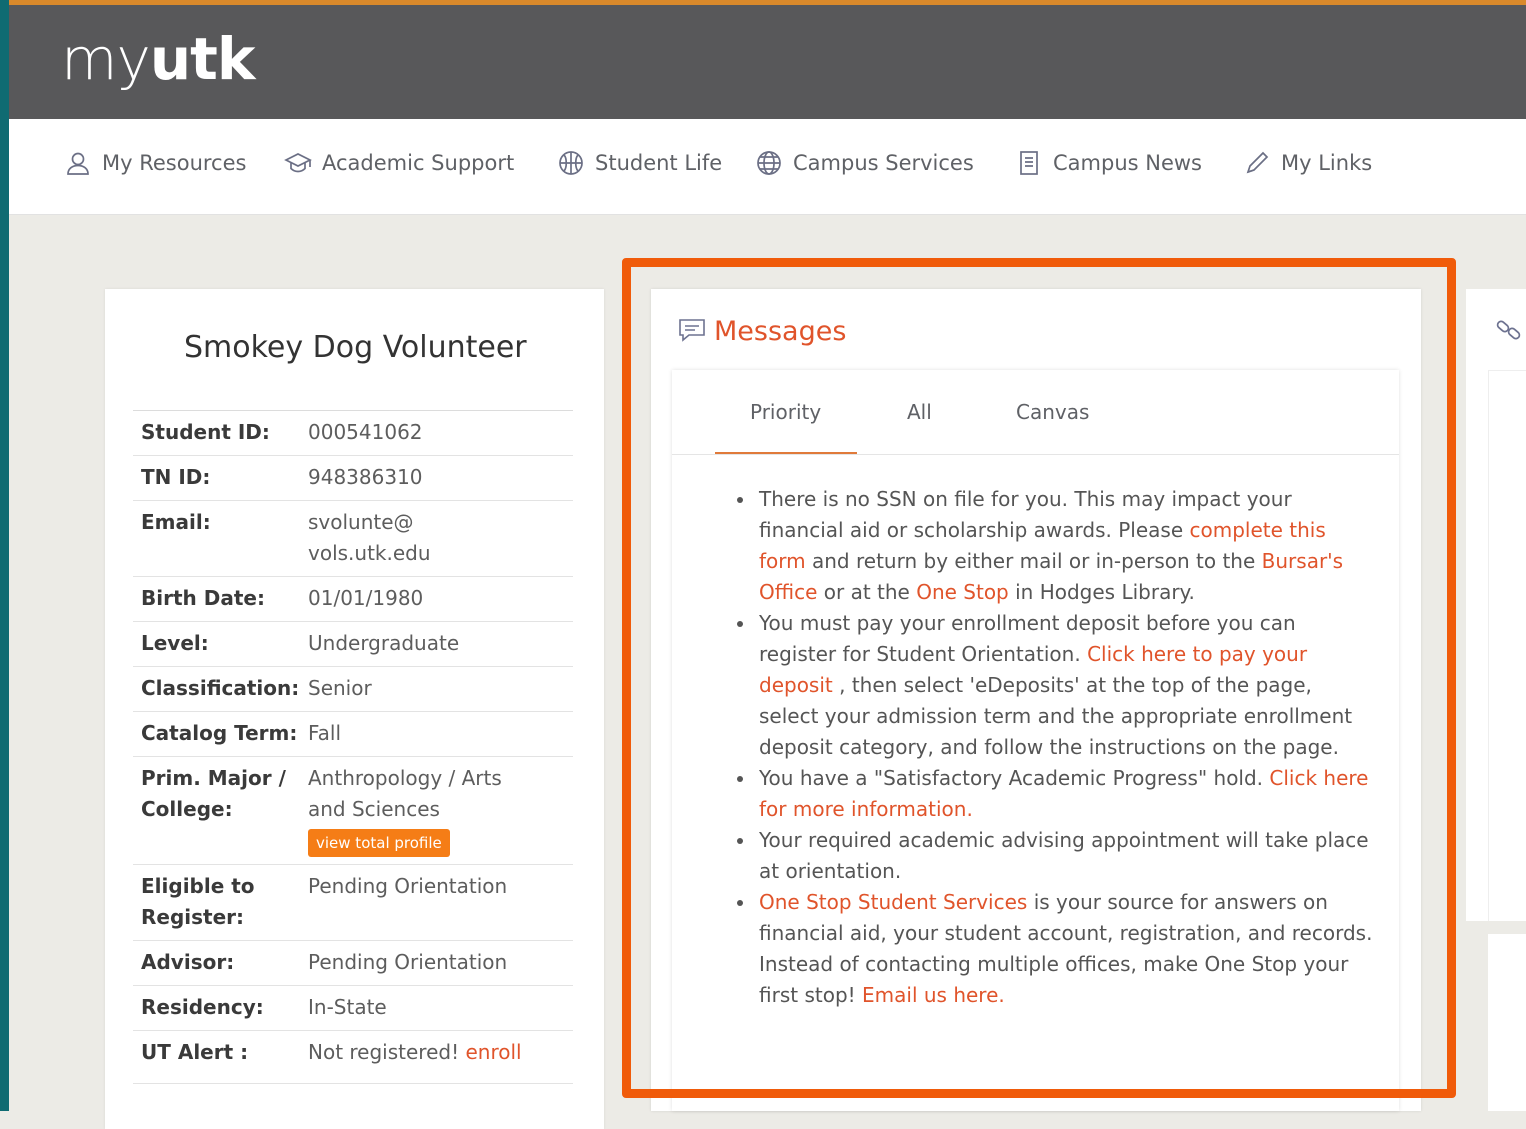  I want to click on secondary-card, so click(1507, 1022).